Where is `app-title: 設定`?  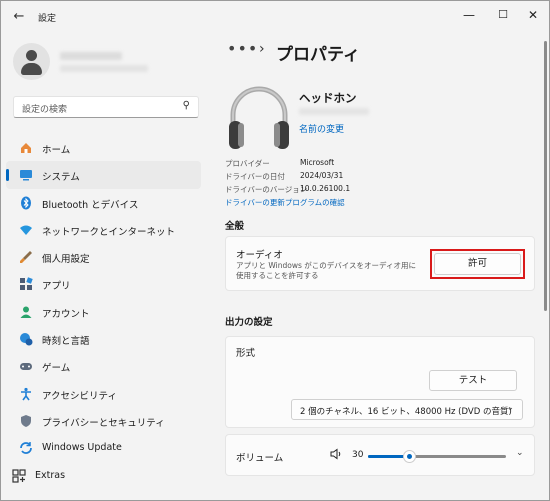 app-title: 設定 is located at coordinates (47, 19).